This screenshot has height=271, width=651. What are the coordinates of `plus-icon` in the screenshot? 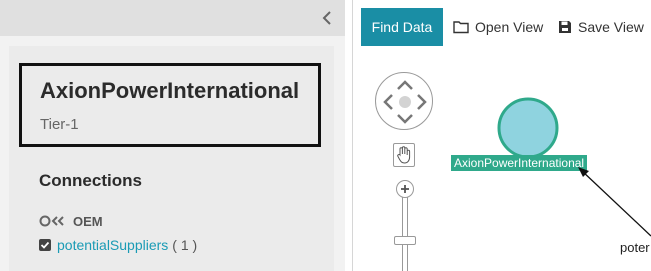 It's located at (405, 189).